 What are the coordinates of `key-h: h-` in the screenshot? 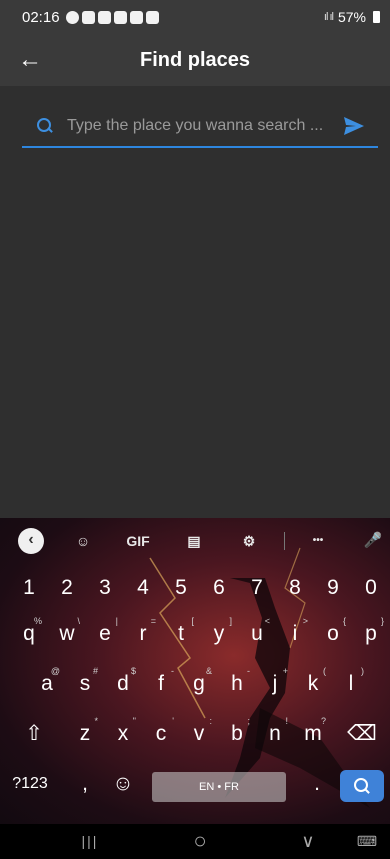 It's located at (237, 684).